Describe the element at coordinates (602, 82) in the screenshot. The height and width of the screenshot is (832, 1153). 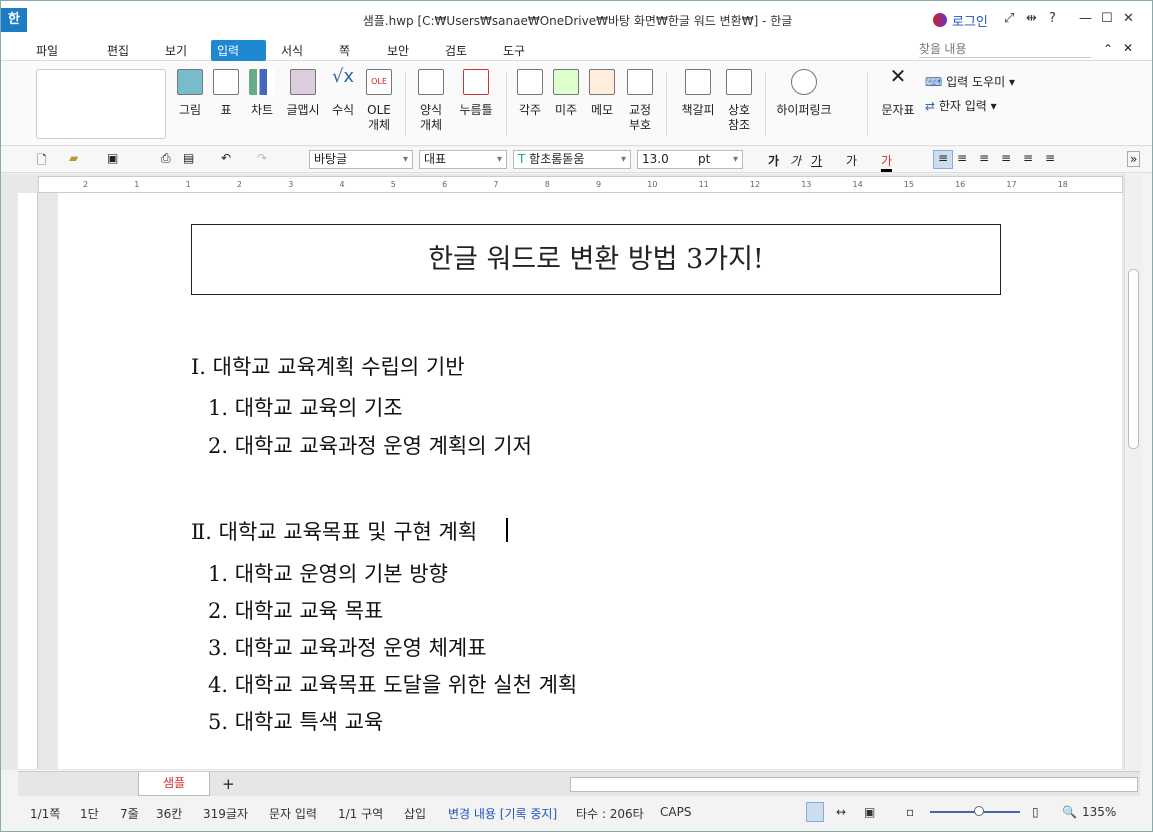
I see `memo-icon` at that location.